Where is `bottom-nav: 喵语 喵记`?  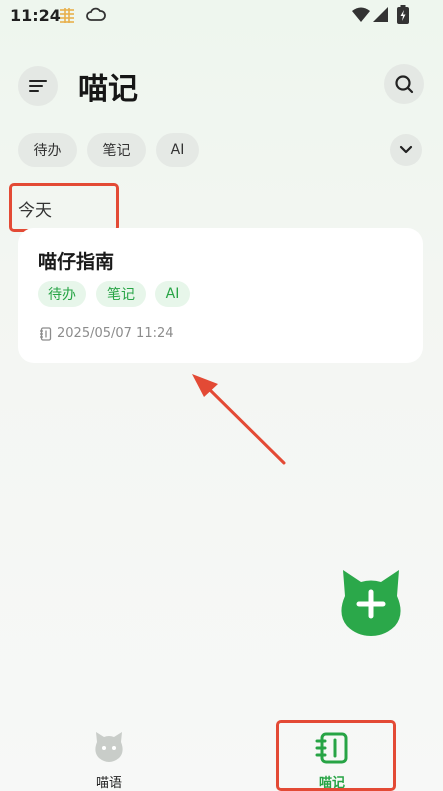
bottom-nav: 喵语 喵记 is located at coordinates (221, 755).